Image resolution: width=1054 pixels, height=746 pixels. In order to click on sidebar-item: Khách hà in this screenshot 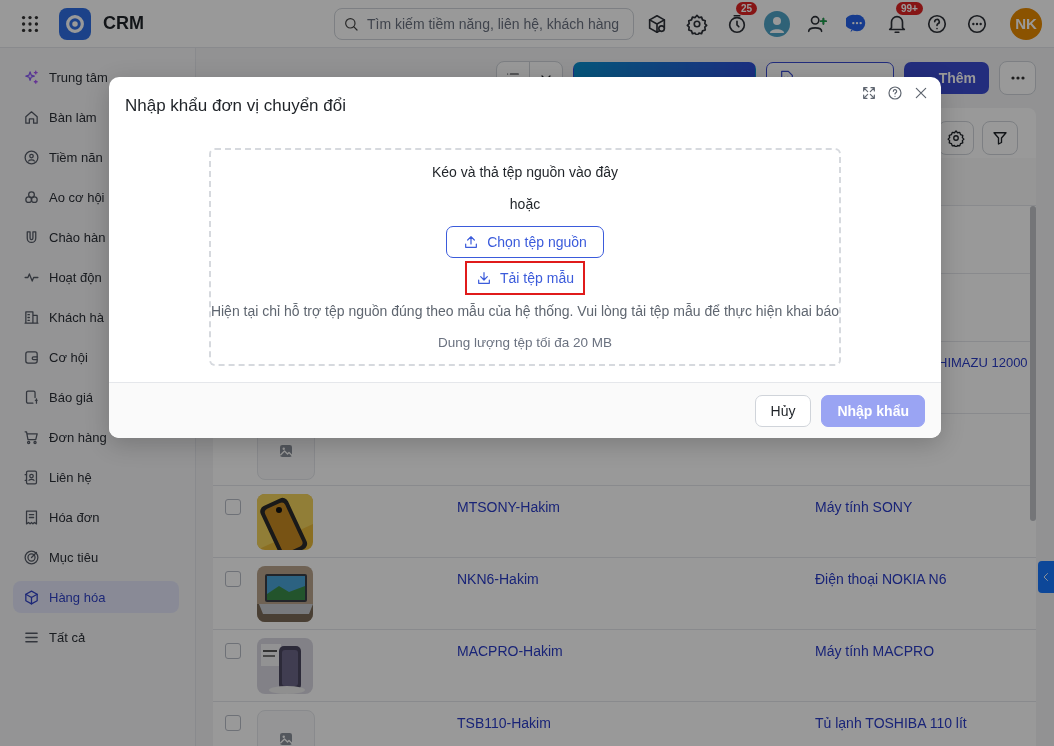, I will do `click(58, 317)`.